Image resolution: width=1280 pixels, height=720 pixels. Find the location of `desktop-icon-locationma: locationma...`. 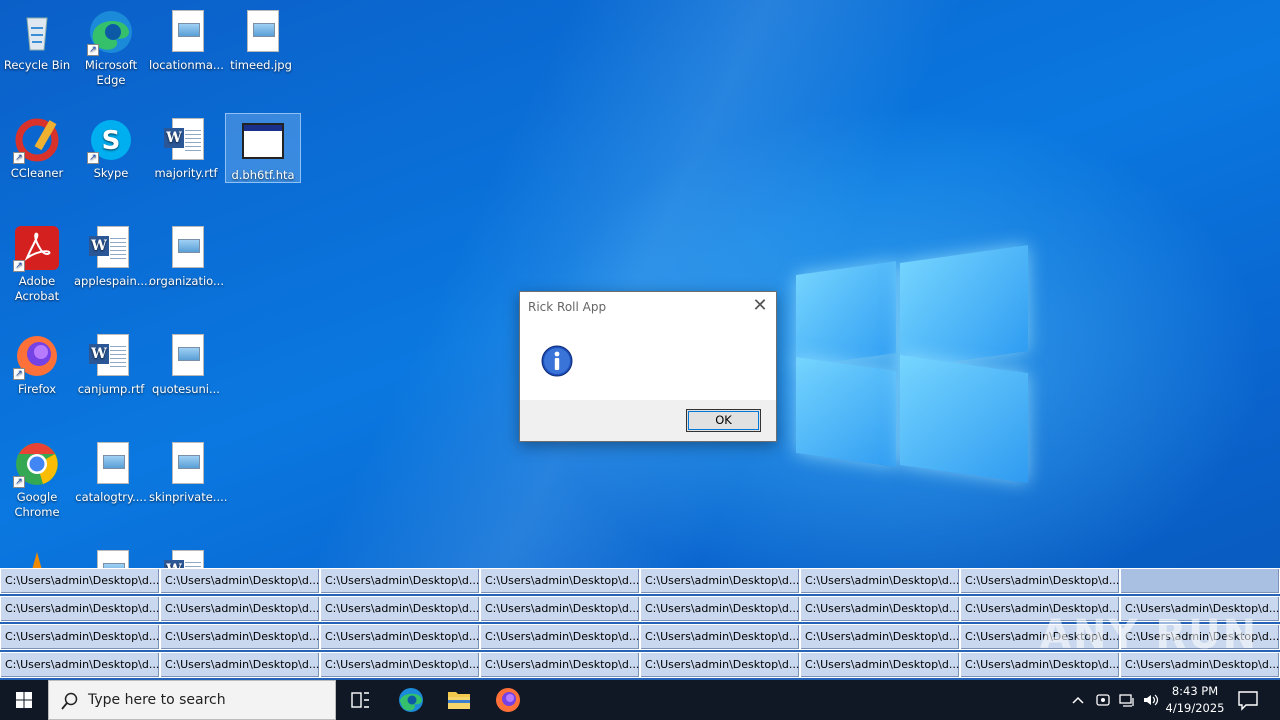

desktop-icon-locationma: locationma... is located at coordinates (186, 38).